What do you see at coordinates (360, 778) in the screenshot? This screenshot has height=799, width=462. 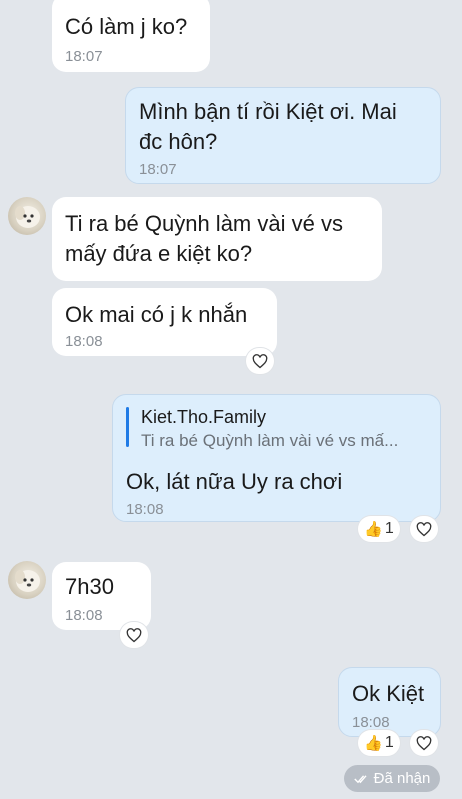 I see `double-check-icon` at bounding box center [360, 778].